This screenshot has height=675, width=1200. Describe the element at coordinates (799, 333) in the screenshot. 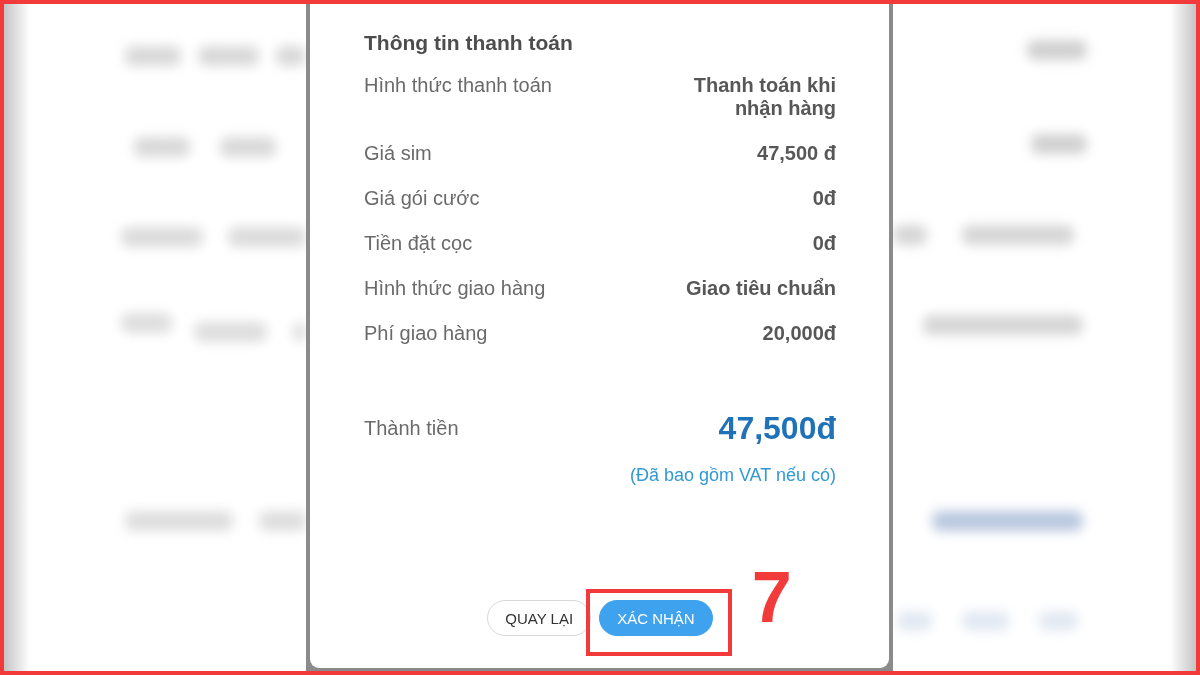

I see `row-value: 20,000đ` at that location.